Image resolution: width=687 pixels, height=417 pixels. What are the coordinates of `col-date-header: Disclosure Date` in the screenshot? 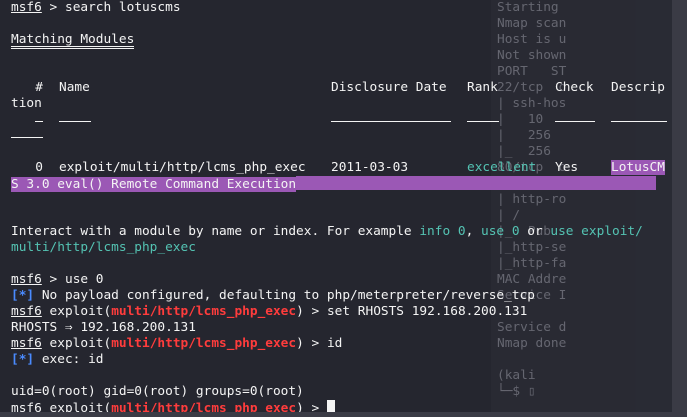 It's located at (389, 87).